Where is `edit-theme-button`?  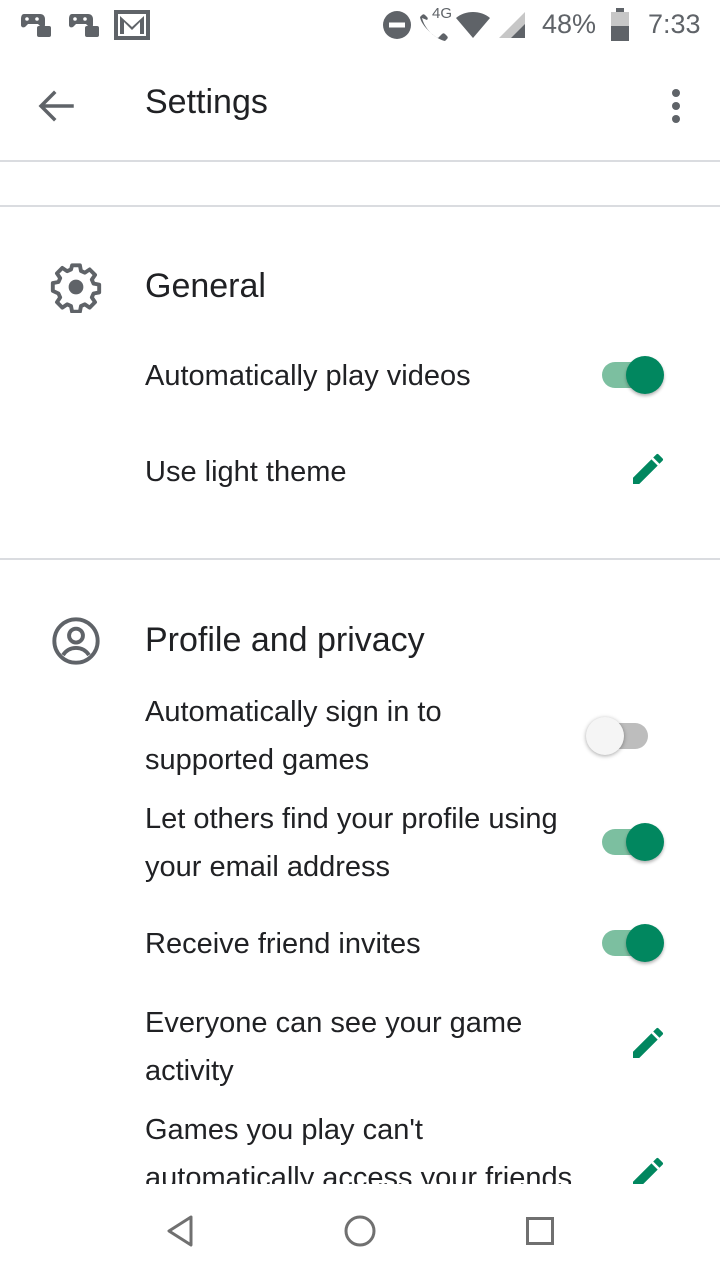
edit-theme-button is located at coordinates (648, 471).